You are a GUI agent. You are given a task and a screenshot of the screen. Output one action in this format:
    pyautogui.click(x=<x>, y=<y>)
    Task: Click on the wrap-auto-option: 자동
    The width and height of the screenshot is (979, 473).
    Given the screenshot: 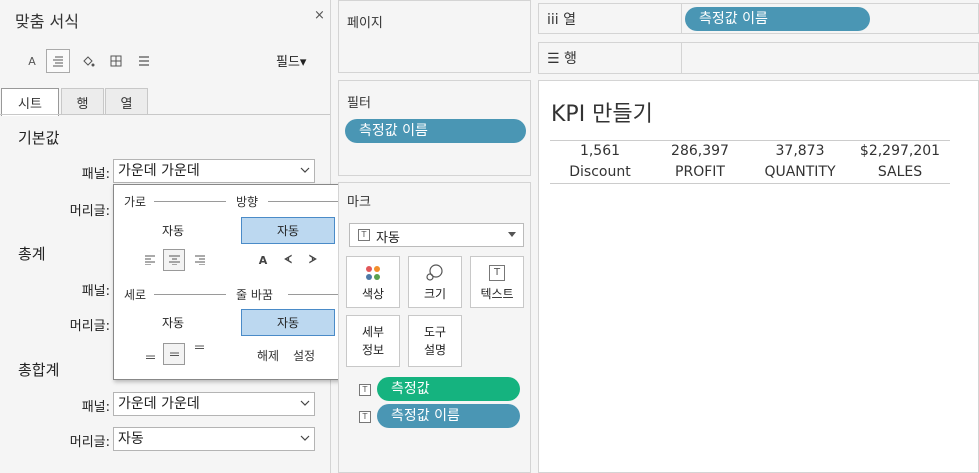 What is the action you would take?
    pyautogui.click(x=288, y=322)
    